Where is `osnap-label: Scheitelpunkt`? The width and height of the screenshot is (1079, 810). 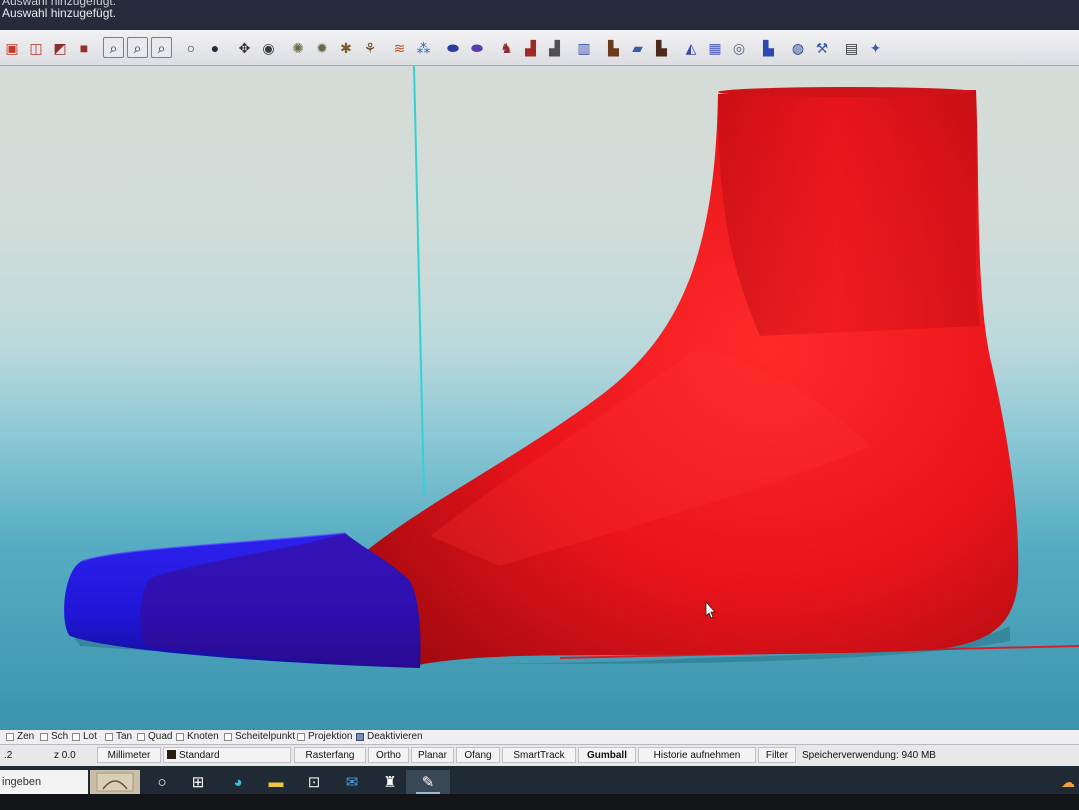 osnap-label: Scheitelpunkt is located at coordinates (265, 736).